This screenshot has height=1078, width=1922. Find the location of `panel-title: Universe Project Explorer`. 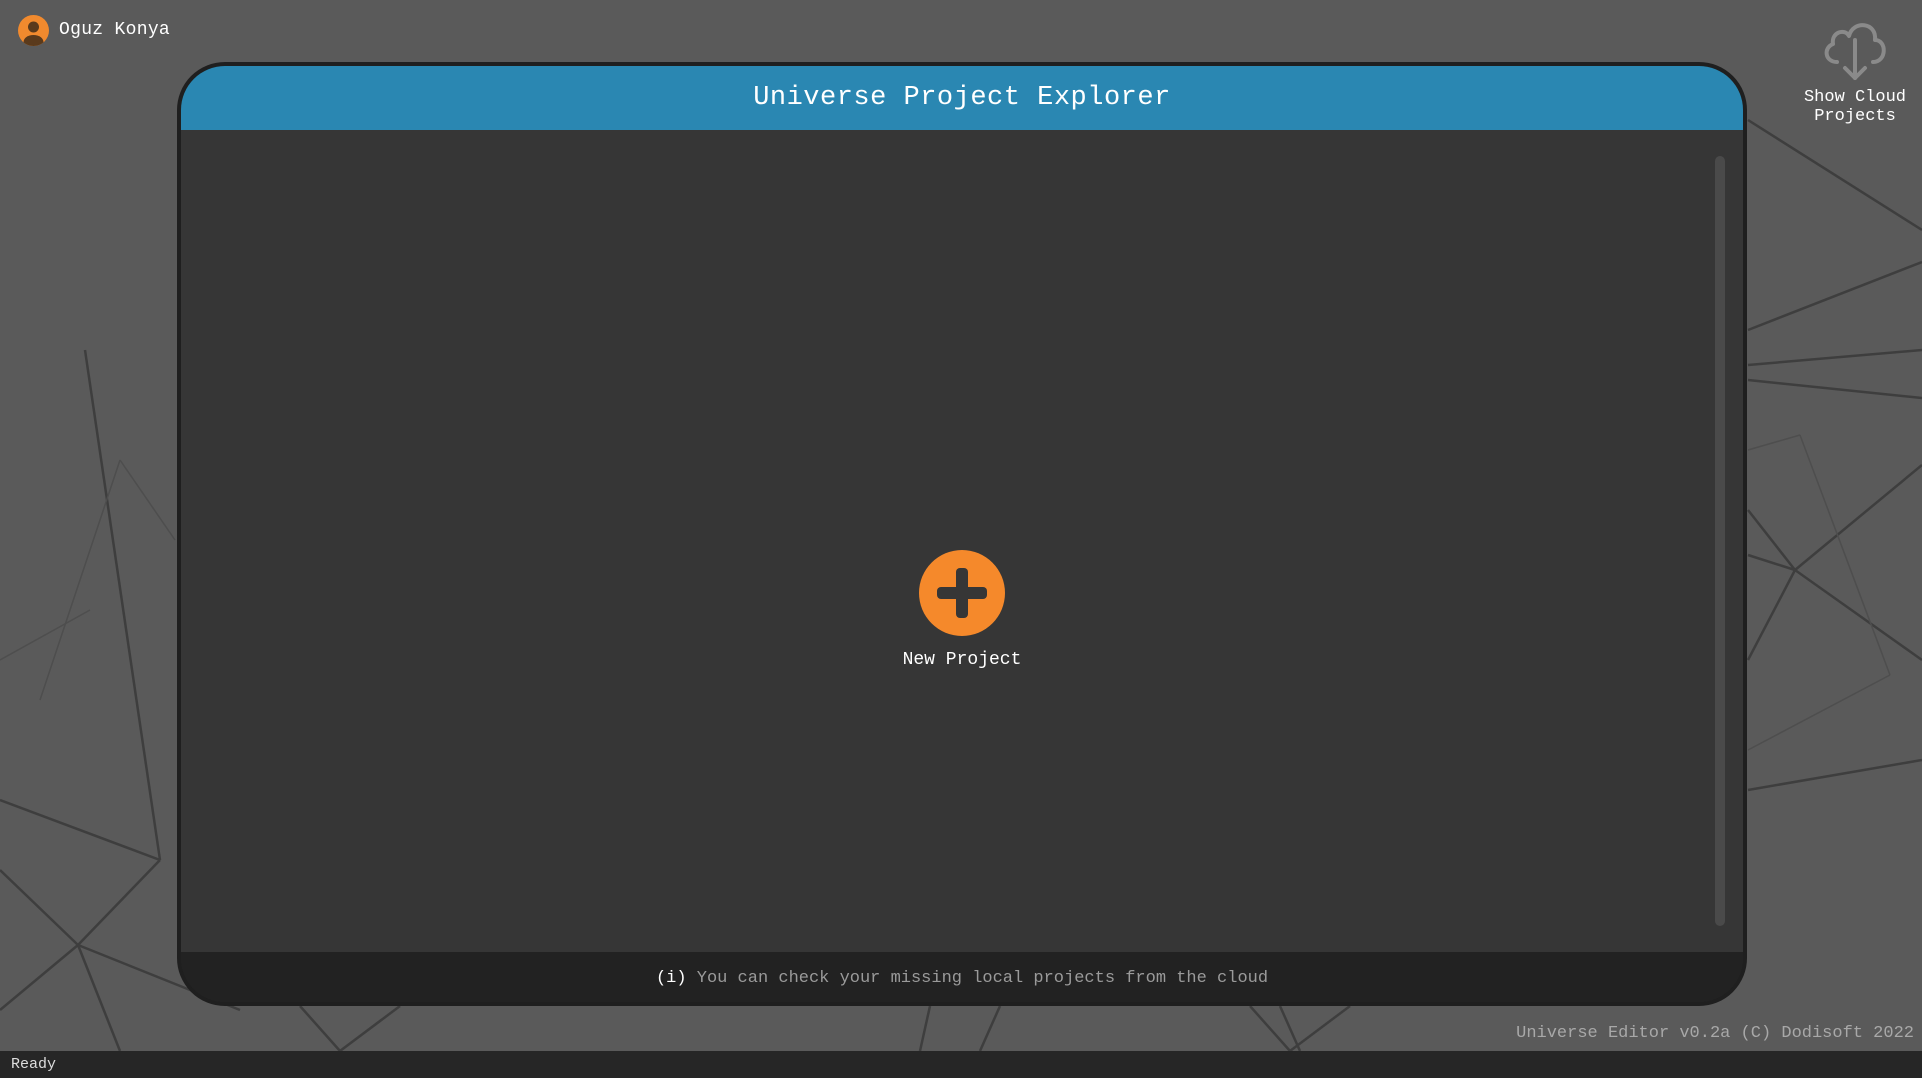

panel-title: Universe Project Explorer is located at coordinates (962, 98).